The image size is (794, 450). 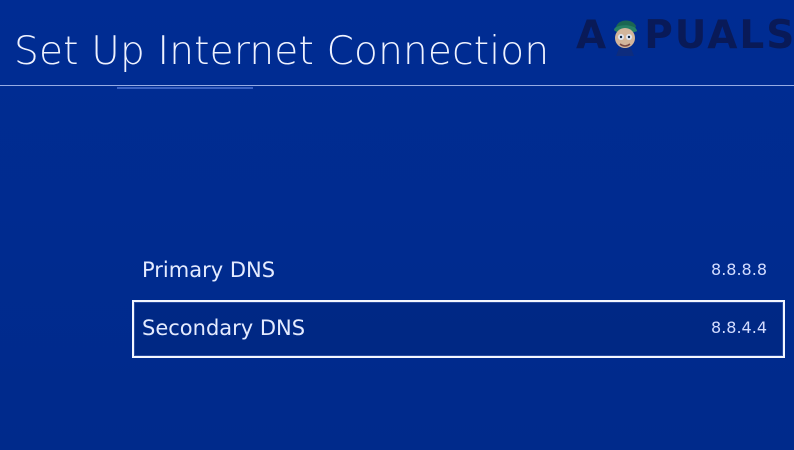 What do you see at coordinates (739, 269) in the screenshot?
I see `primary-dns-value: 8.8.8.8` at bounding box center [739, 269].